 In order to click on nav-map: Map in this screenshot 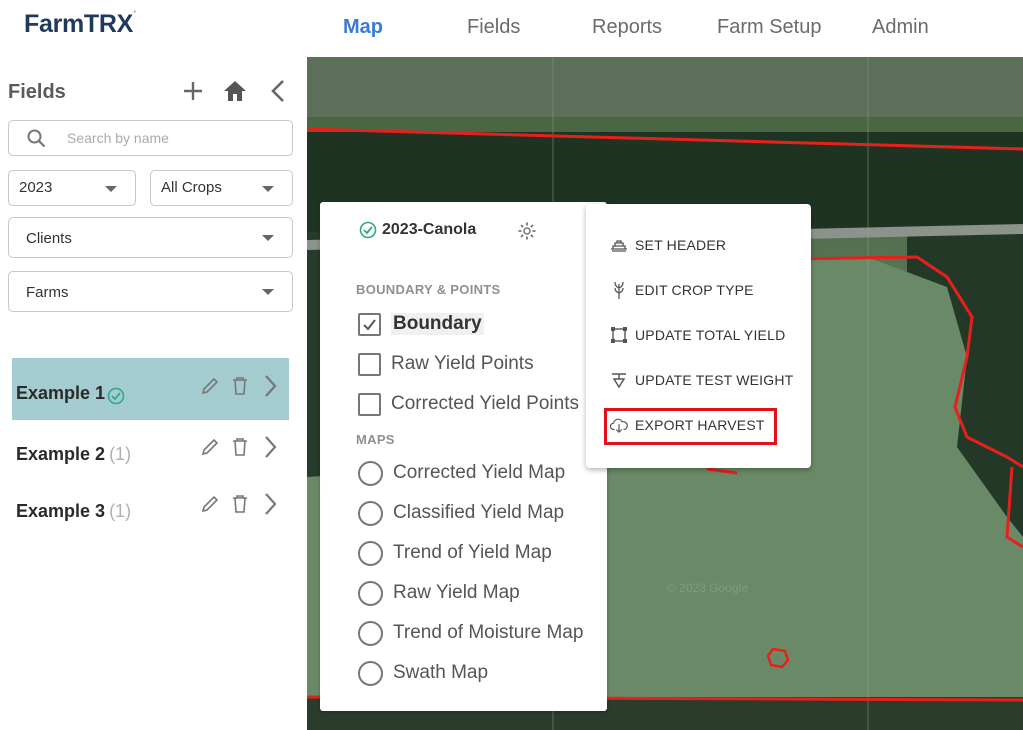, I will do `click(363, 27)`.